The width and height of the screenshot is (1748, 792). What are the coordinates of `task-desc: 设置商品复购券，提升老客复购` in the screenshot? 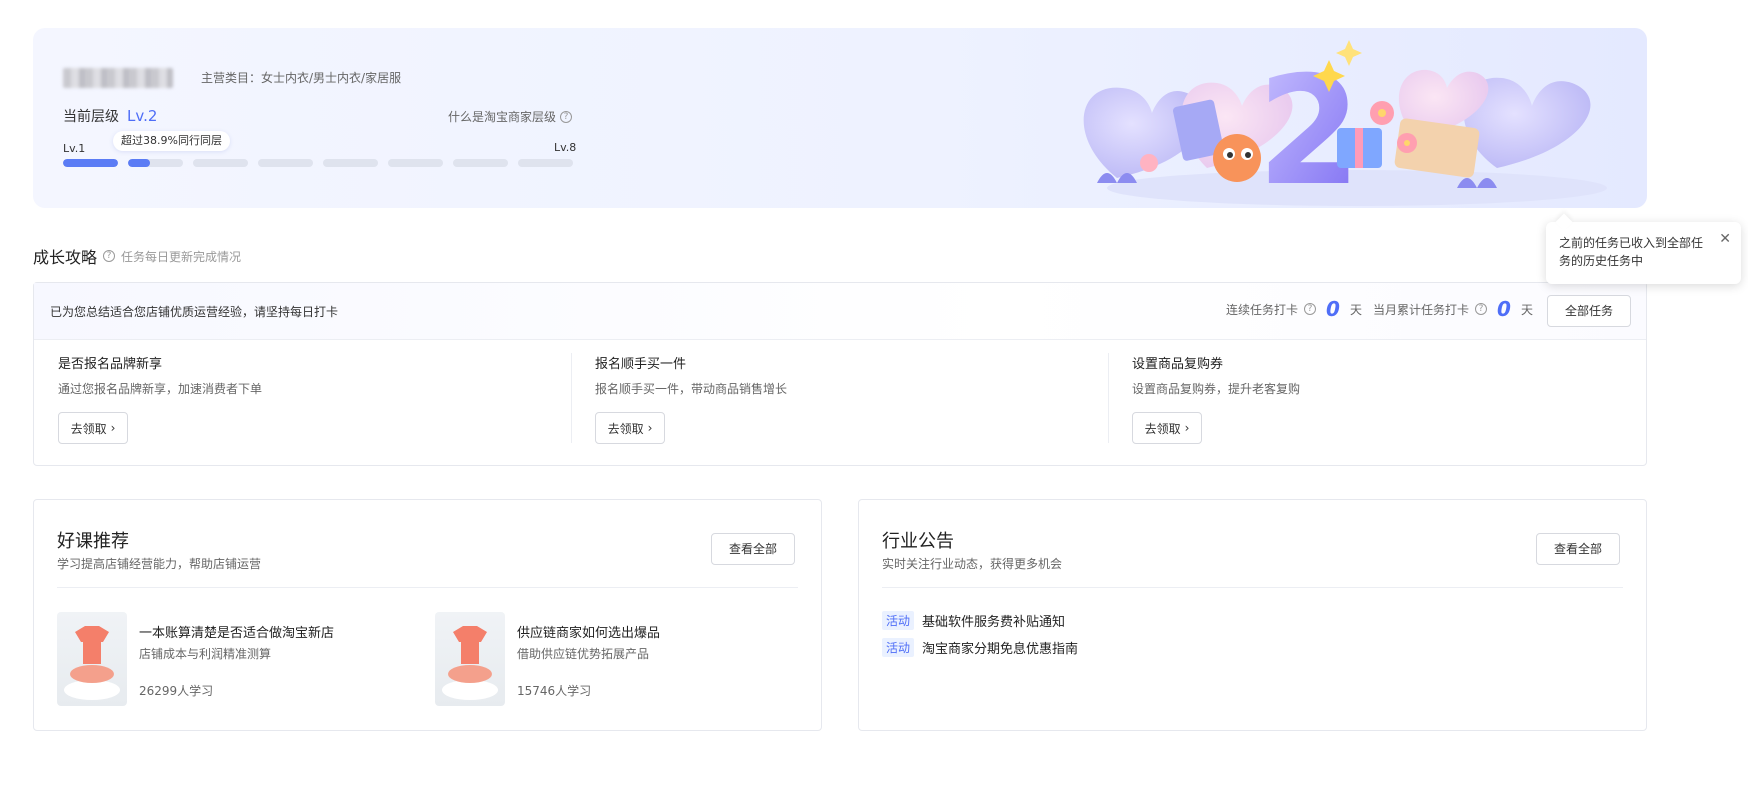 It's located at (1216, 389).